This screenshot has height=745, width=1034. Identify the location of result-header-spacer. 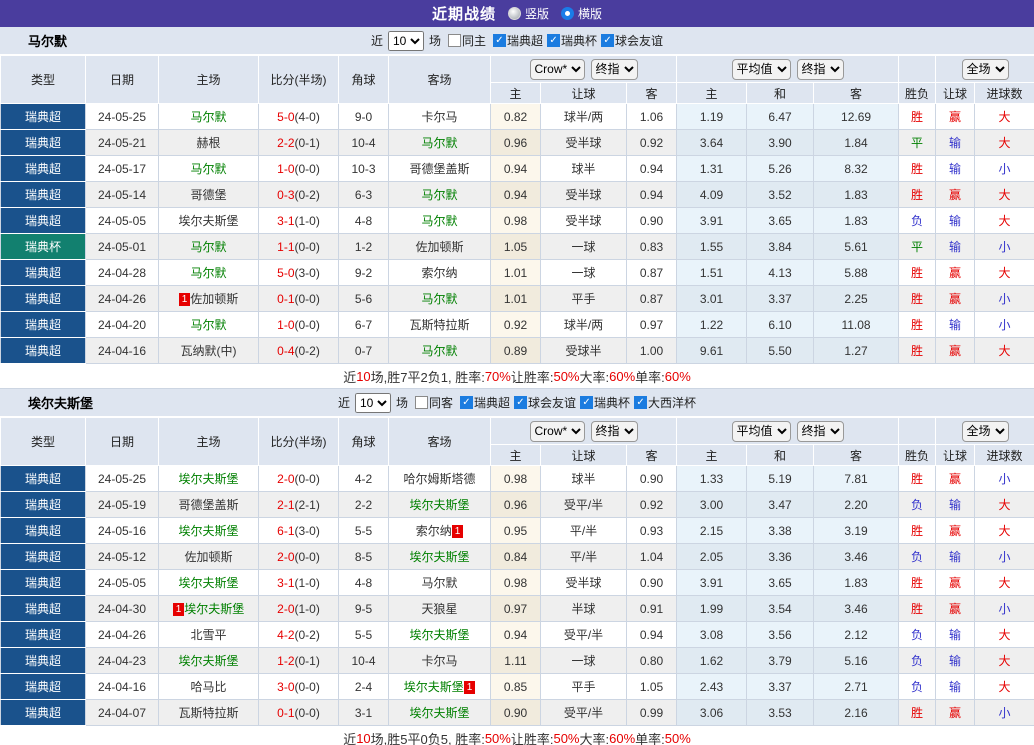
(917, 431).